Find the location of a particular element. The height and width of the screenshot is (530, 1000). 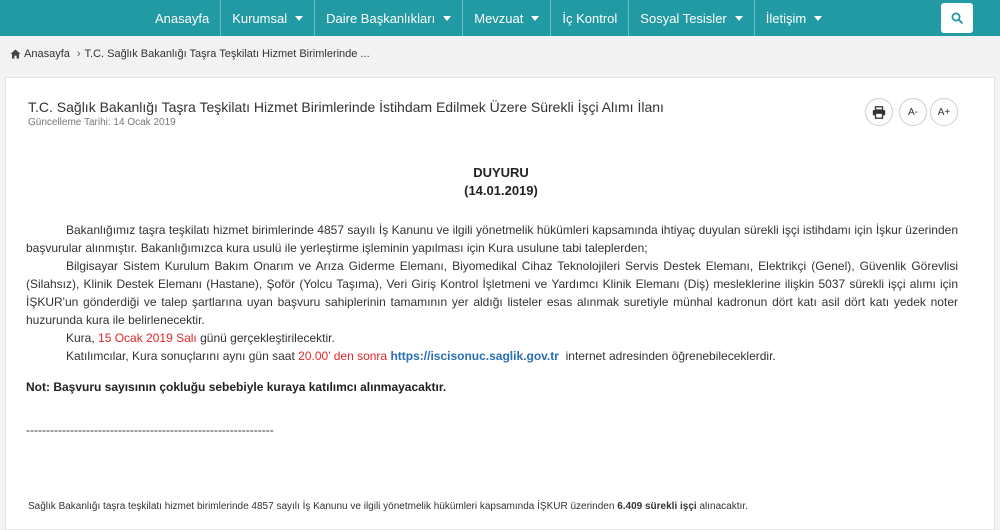

nav-item-mevzuat: Mevzuat is located at coordinates (506, 18).